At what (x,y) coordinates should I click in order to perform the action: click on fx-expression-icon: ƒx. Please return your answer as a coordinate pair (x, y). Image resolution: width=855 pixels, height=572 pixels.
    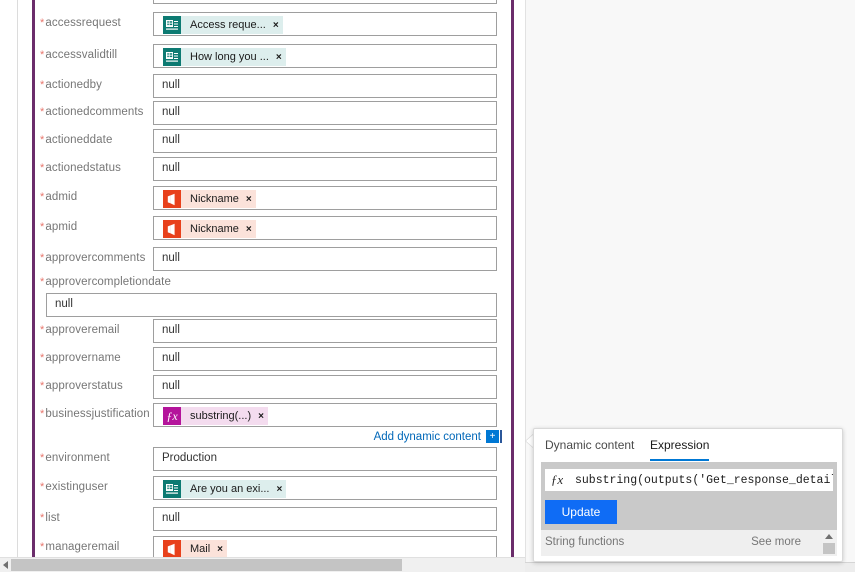
    Looking at the image, I should click on (557, 479).